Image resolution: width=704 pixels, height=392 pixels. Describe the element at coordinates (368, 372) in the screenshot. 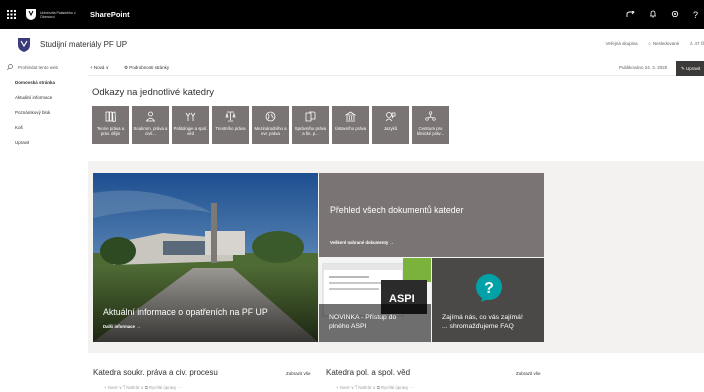

I see `section-title-political-science: Katedra pol. a spol. věd` at that location.